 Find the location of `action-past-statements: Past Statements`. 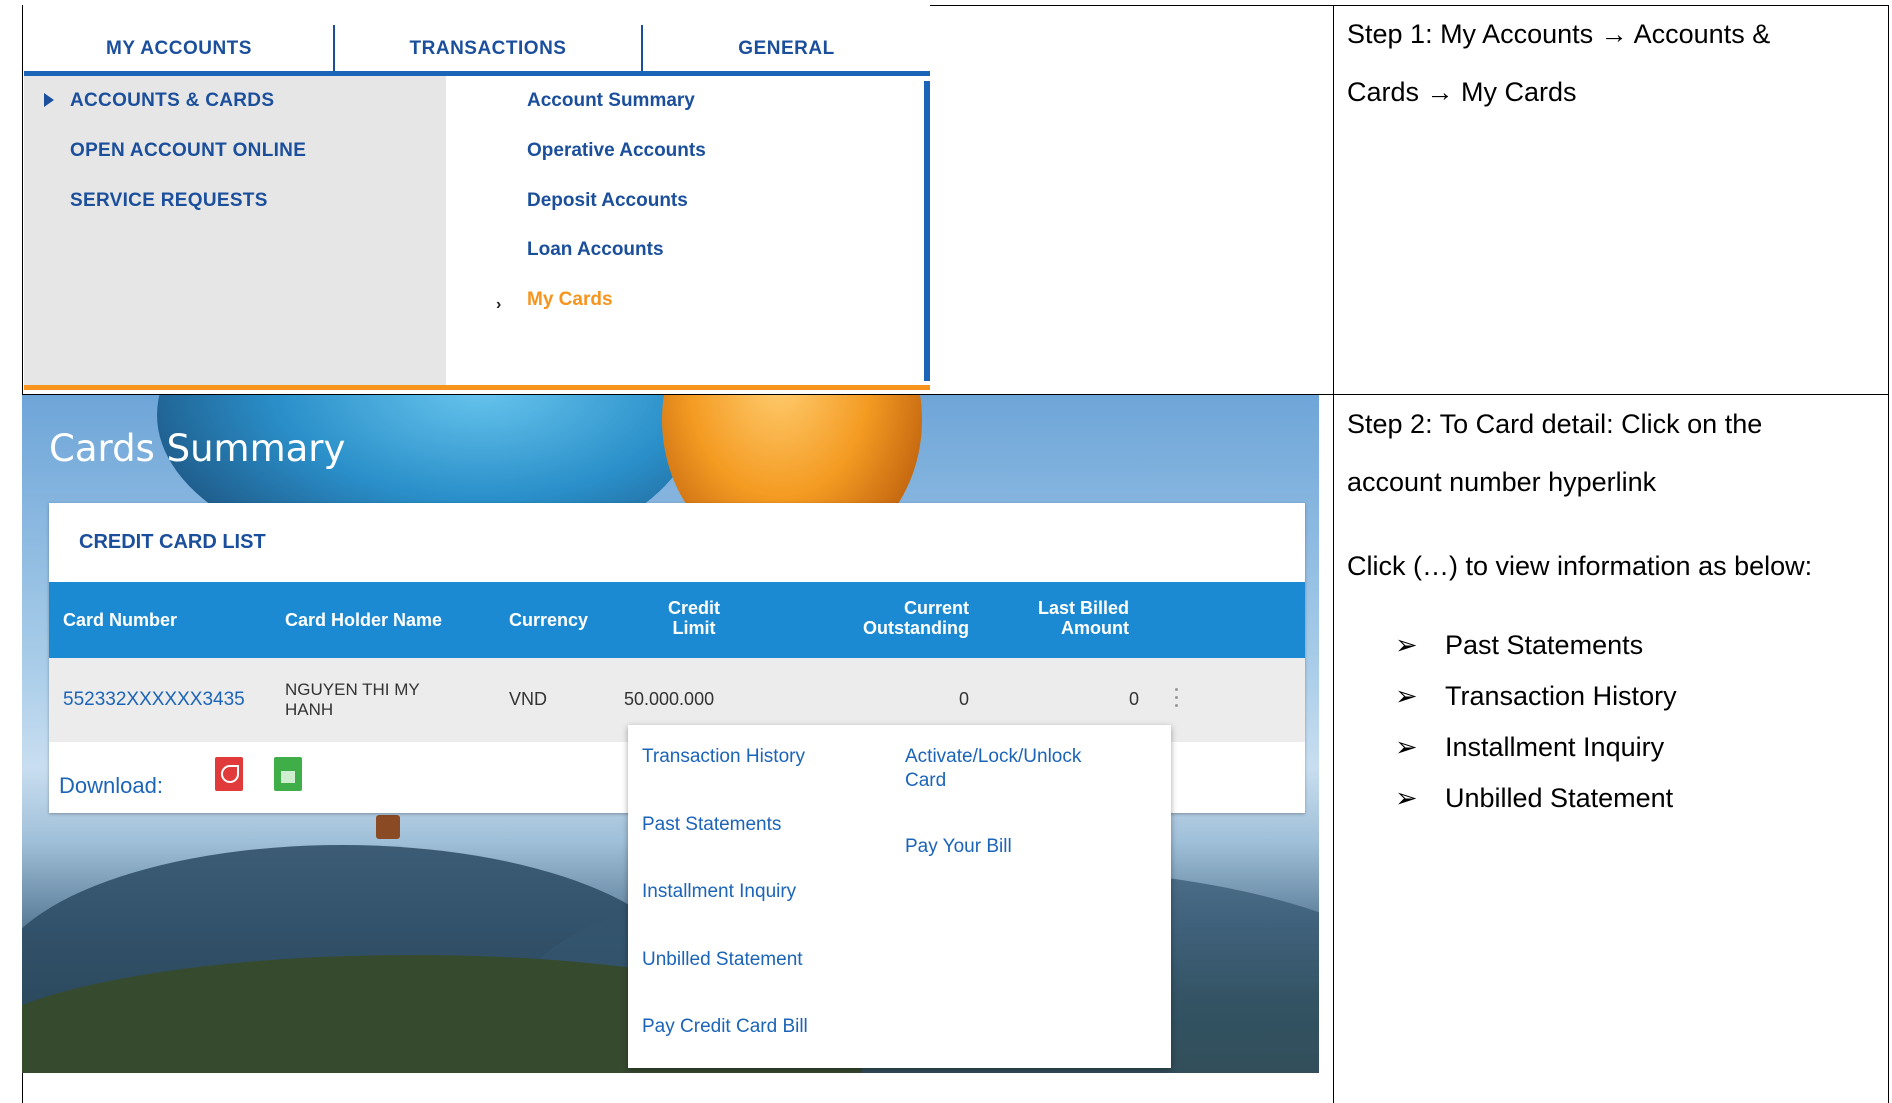

action-past-statements: Past Statements is located at coordinates (711, 825).